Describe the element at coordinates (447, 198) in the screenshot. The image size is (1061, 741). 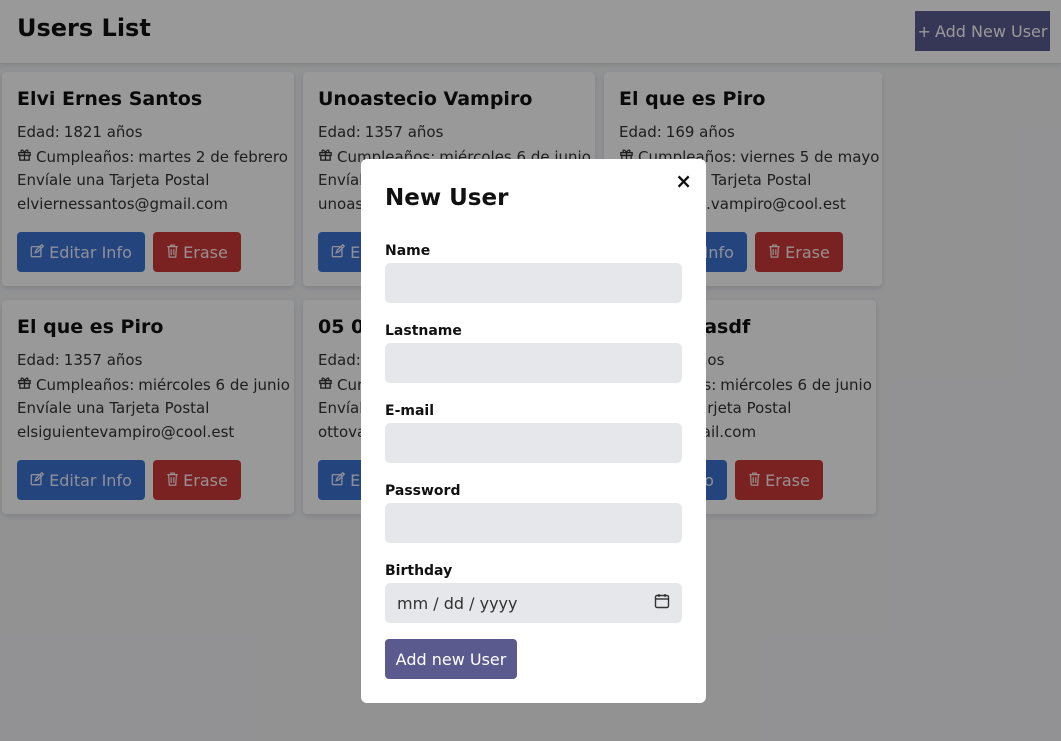
I see `modal-title: New User` at that location.